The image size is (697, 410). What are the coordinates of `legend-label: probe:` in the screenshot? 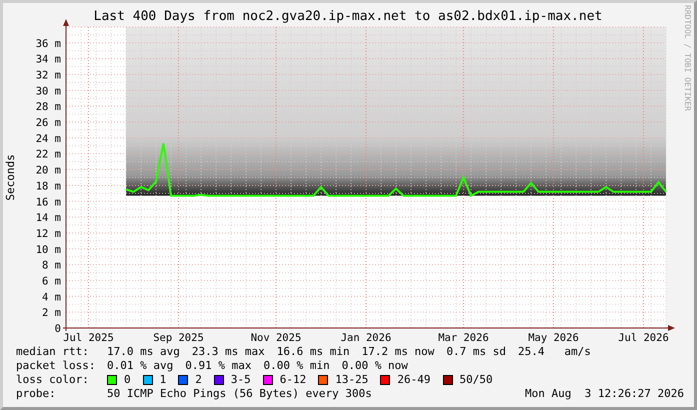 It's located at (36, 394).